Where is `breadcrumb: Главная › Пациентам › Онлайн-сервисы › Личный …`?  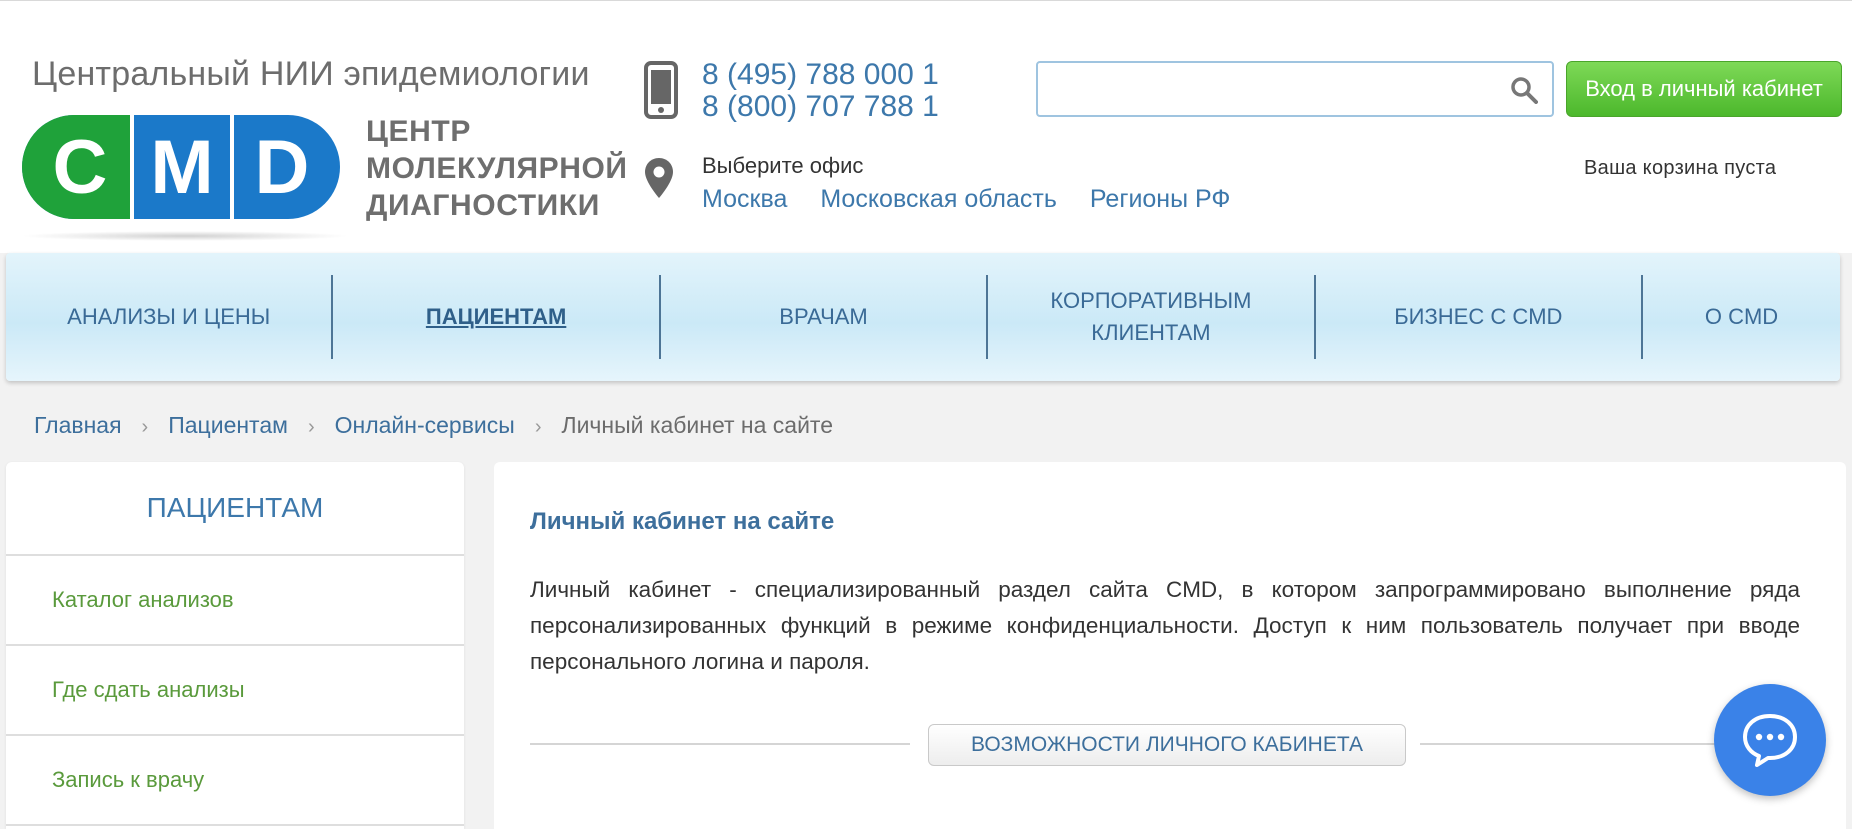 breadcrumb: Главная › Пациентам › Онлайн-сервисы › Личный … is located at coordinates (433, 425).